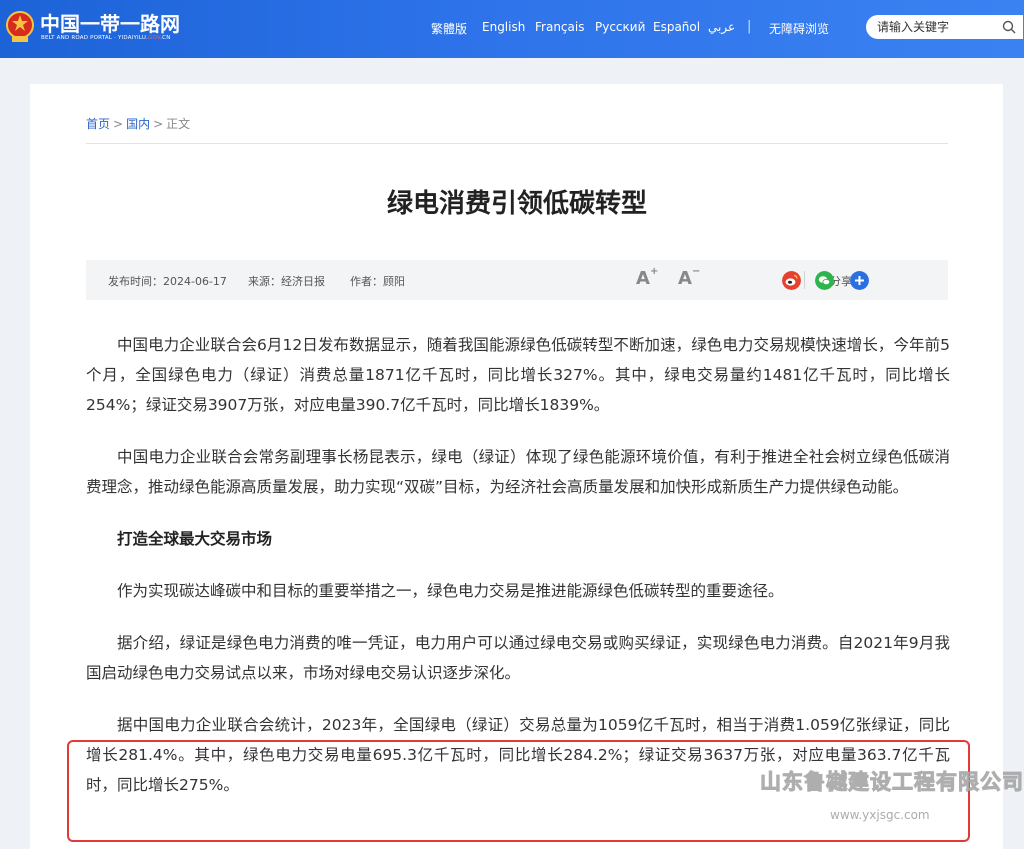 This screenshot has height=849, width=1024. I want to click on breadcrumb-current: 正文, so click(178, 124).